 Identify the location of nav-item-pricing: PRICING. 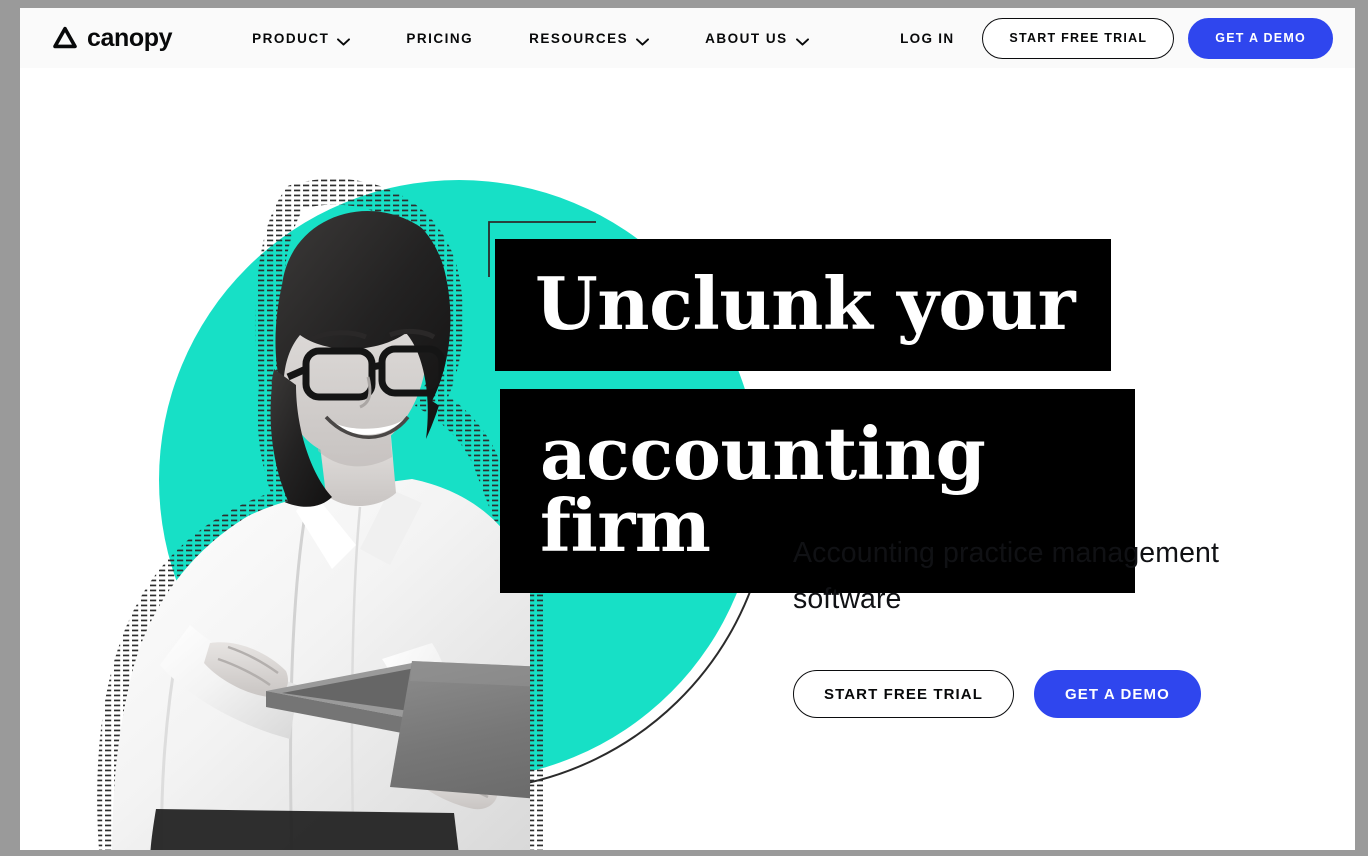
(439, 38).